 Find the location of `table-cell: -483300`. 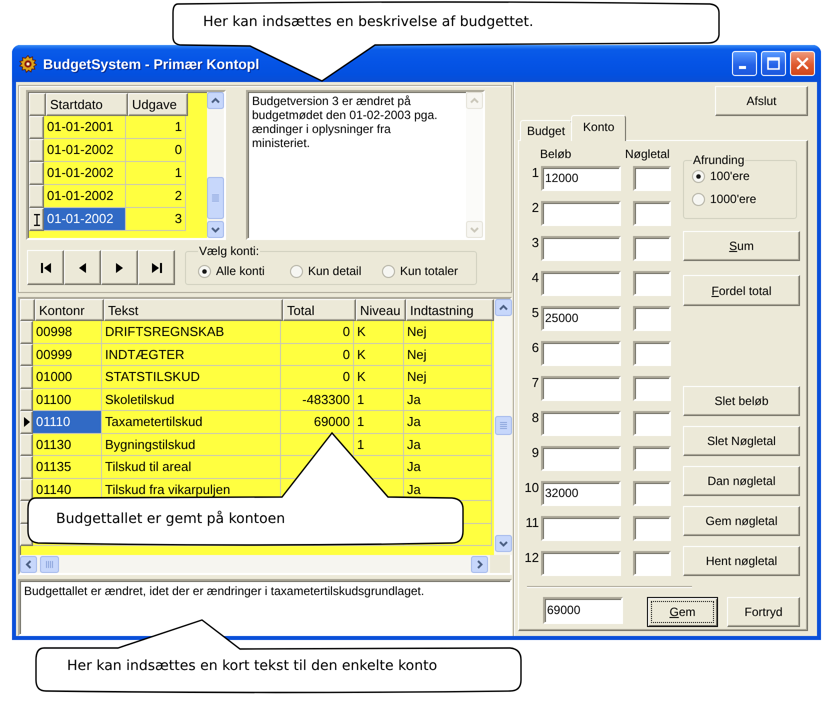

table-cell: -483300 is located at coordinates (317, 399).